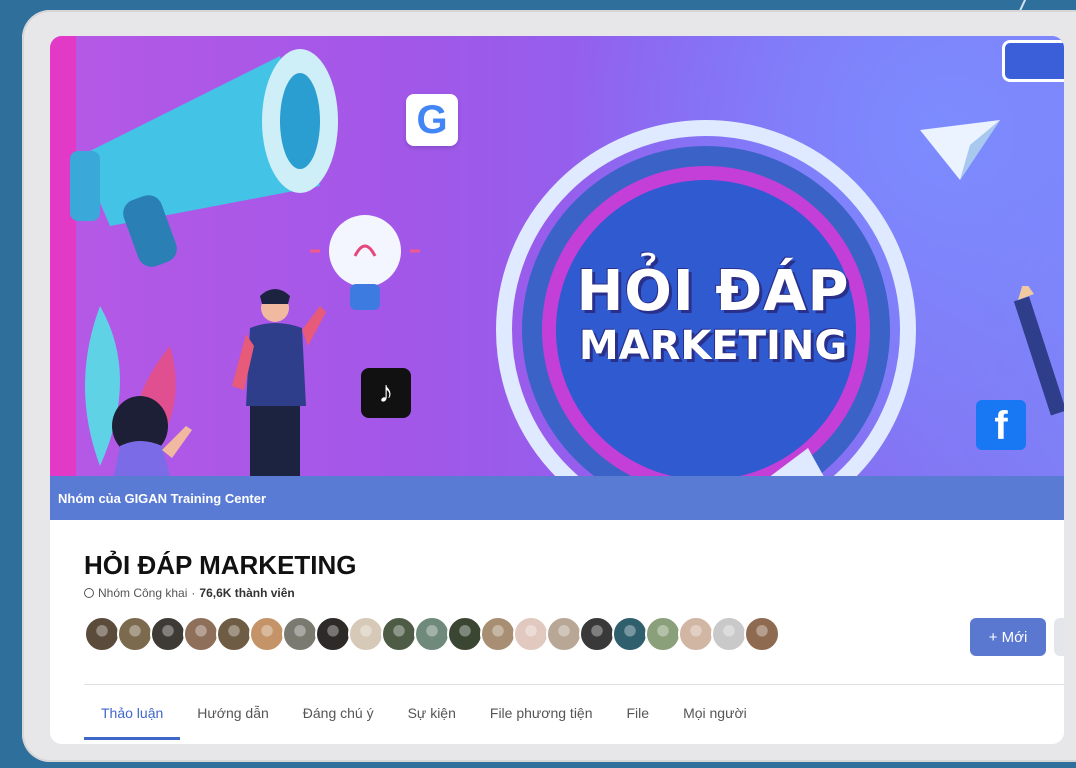 The height and width of the screenshot is (768, 1076). Describe the element at coordinates (279, 382) in the screenshot. I see `presenter-illustration` at that location.